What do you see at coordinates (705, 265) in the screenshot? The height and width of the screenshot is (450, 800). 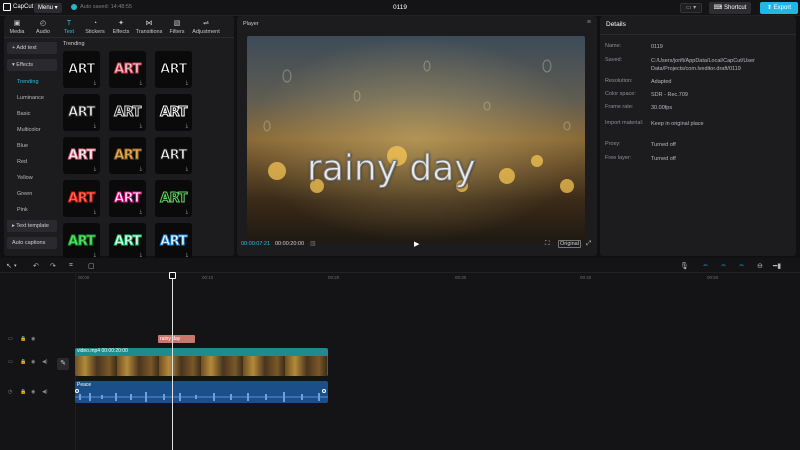 I see `magnet-icon: ⇔` at bounding box center [705, 265].